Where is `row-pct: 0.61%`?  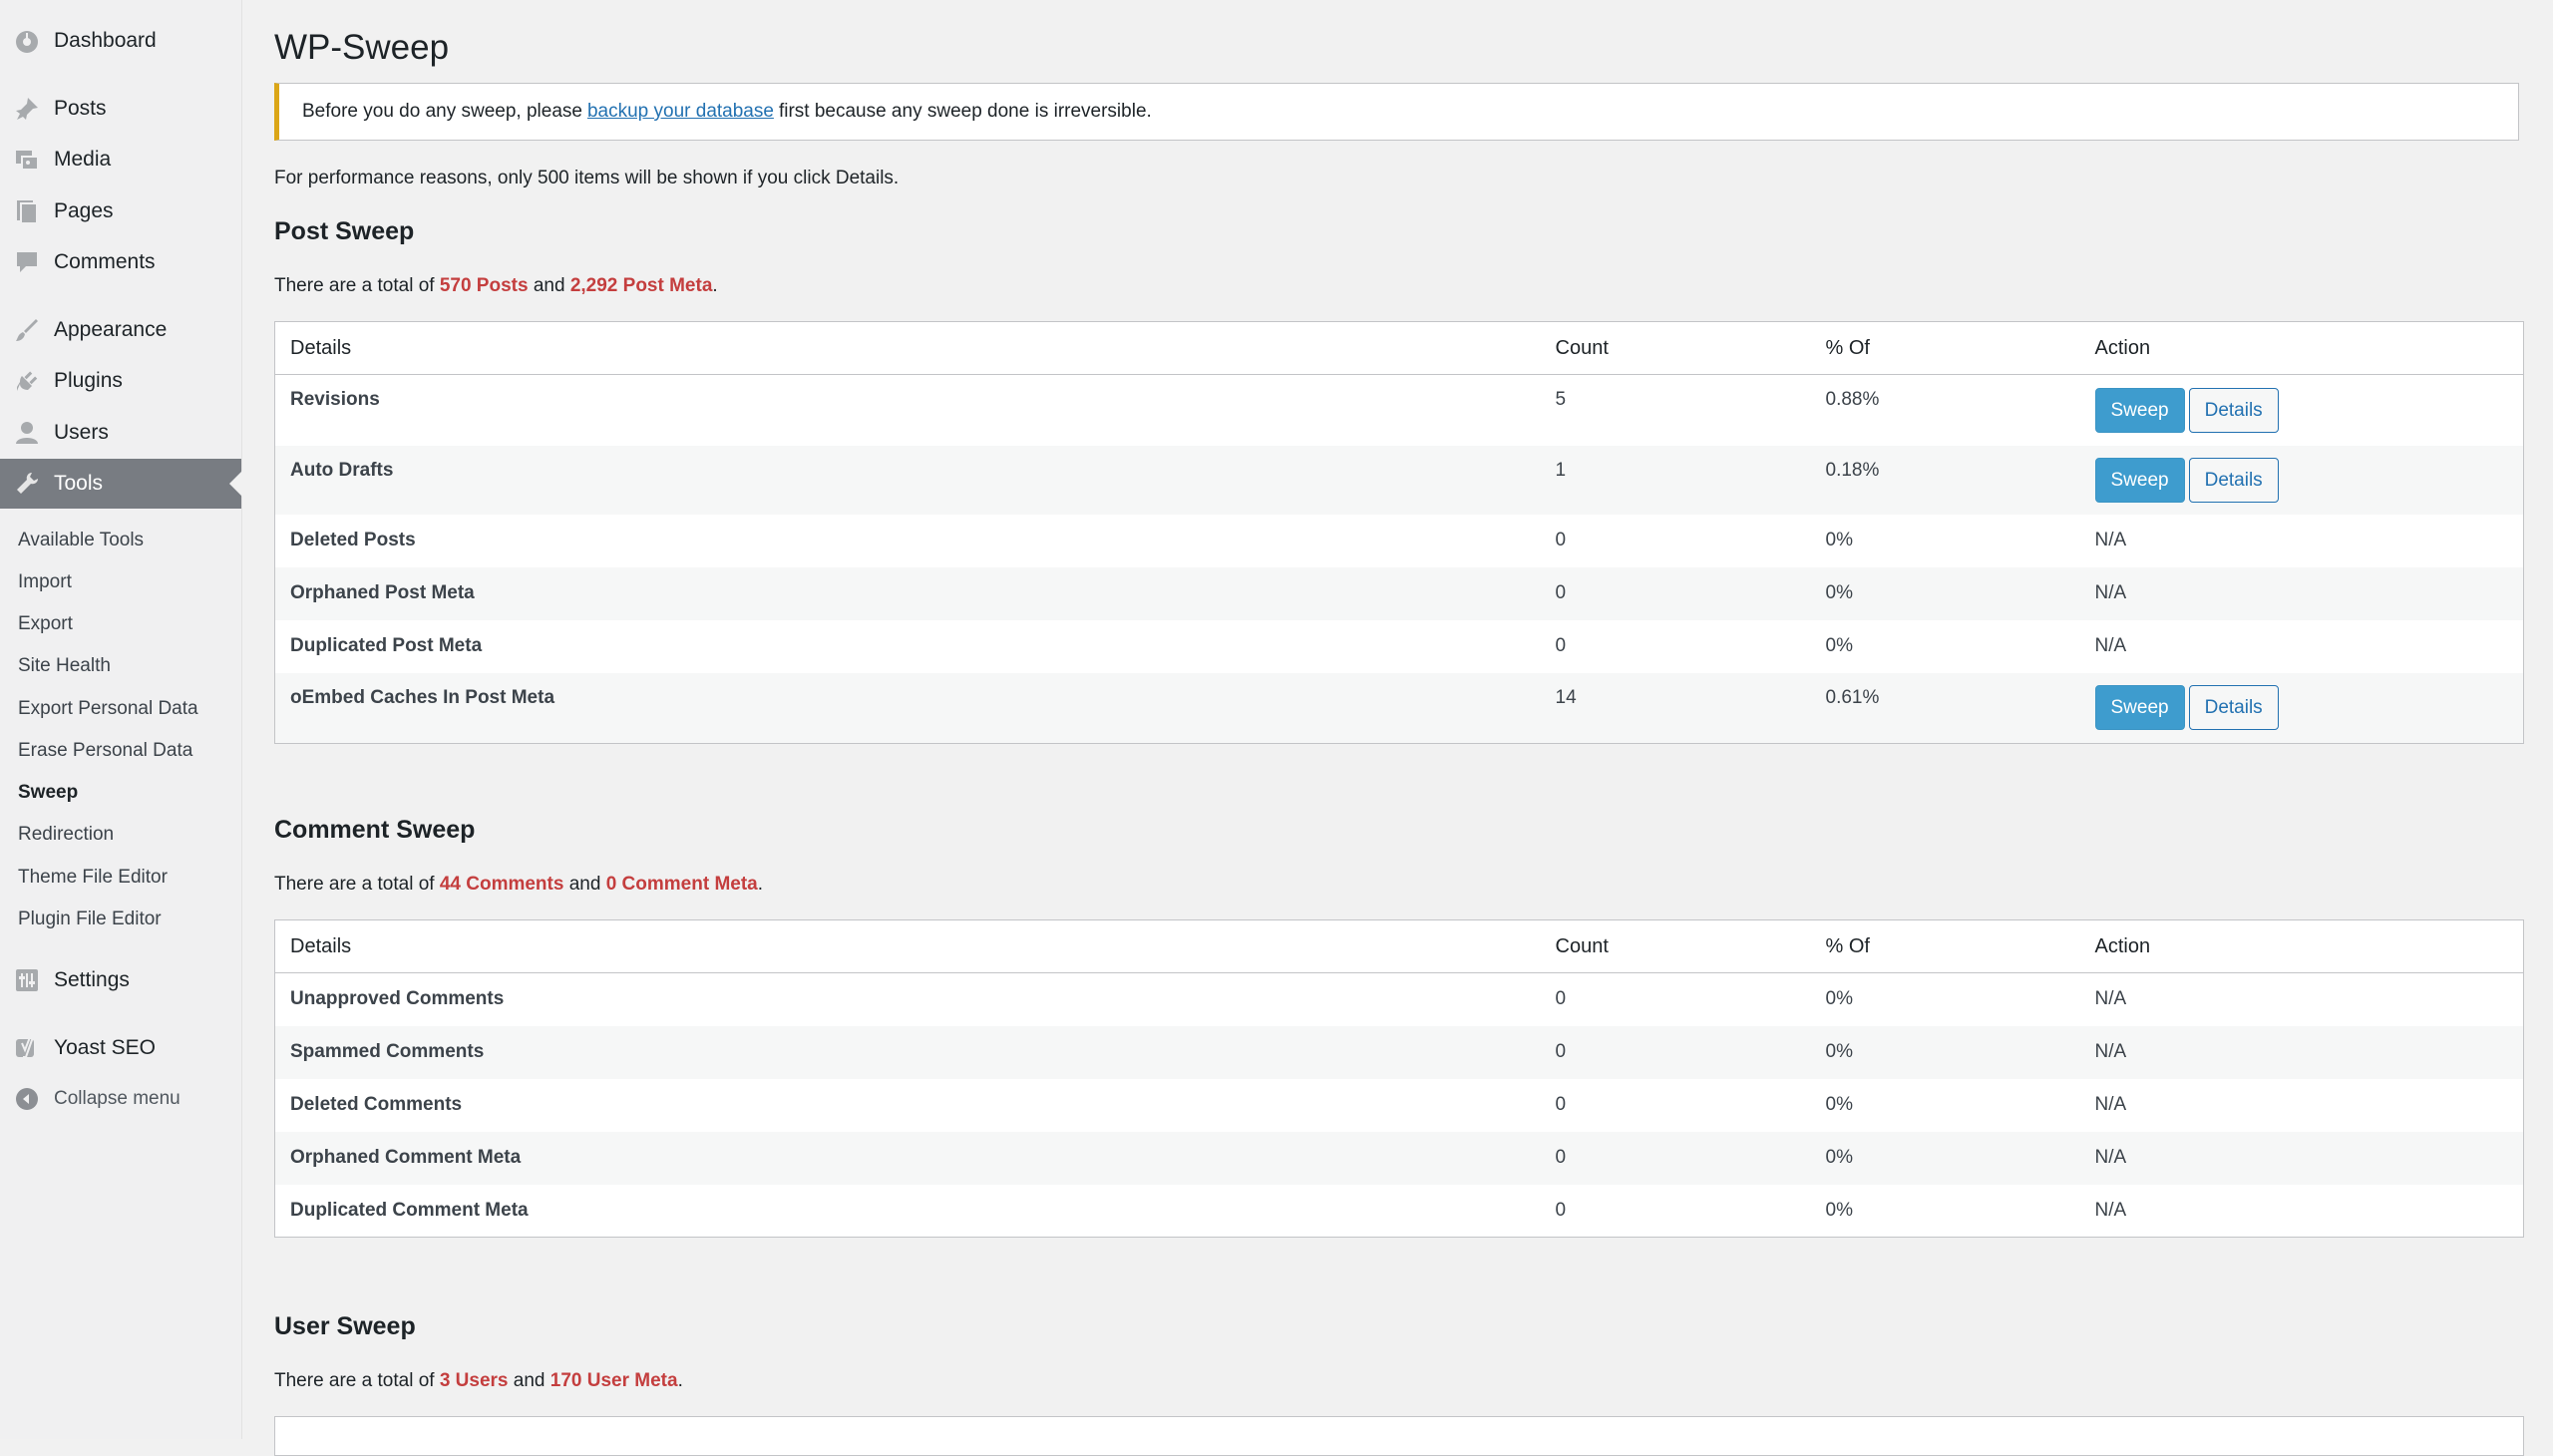
row-pct: 0.61% is located at coordinates (1945, 708).